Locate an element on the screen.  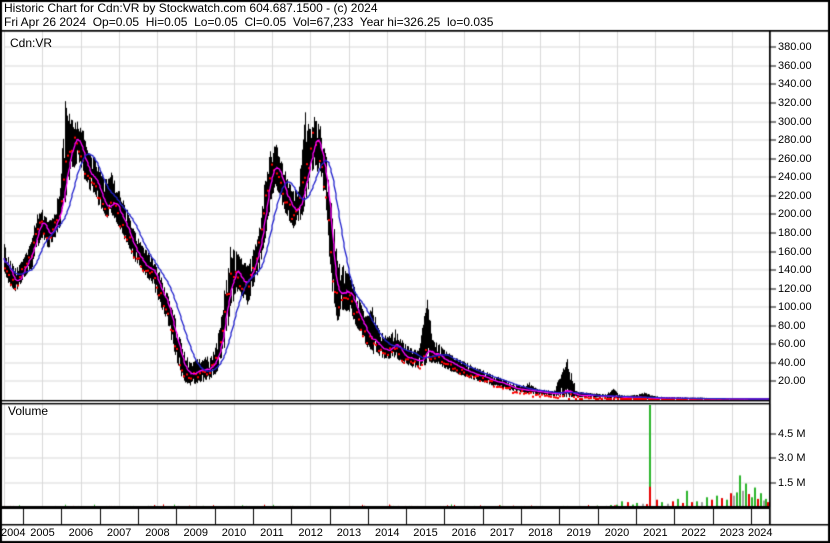
year-axis-label: 2020 is located at coordinates (617, 533).